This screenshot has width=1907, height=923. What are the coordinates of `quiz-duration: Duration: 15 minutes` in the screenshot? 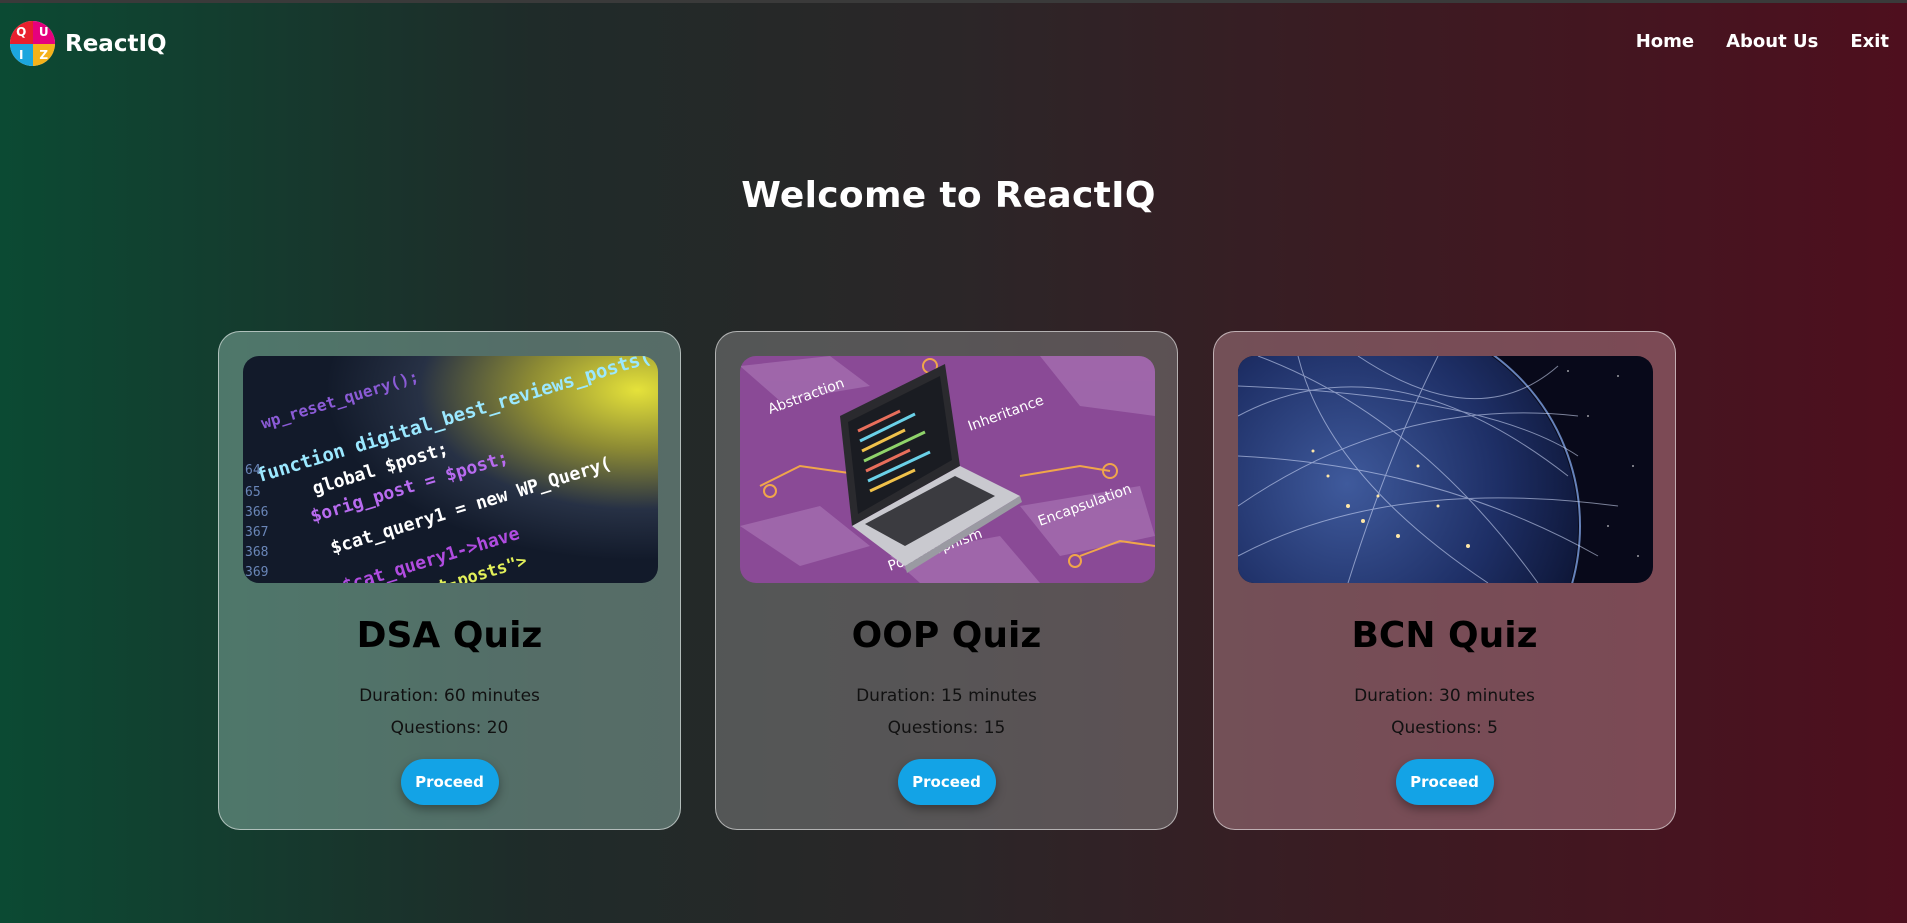 It's located at (946, 696).